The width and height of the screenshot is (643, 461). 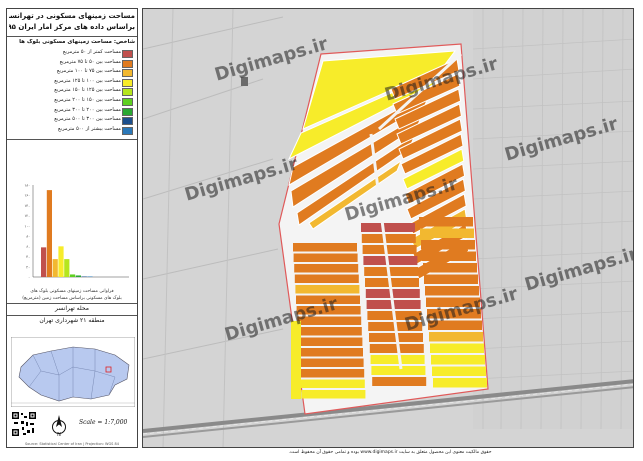 I want to click on y-tick-label: ۱۶۰, so click(x=27, y=196).